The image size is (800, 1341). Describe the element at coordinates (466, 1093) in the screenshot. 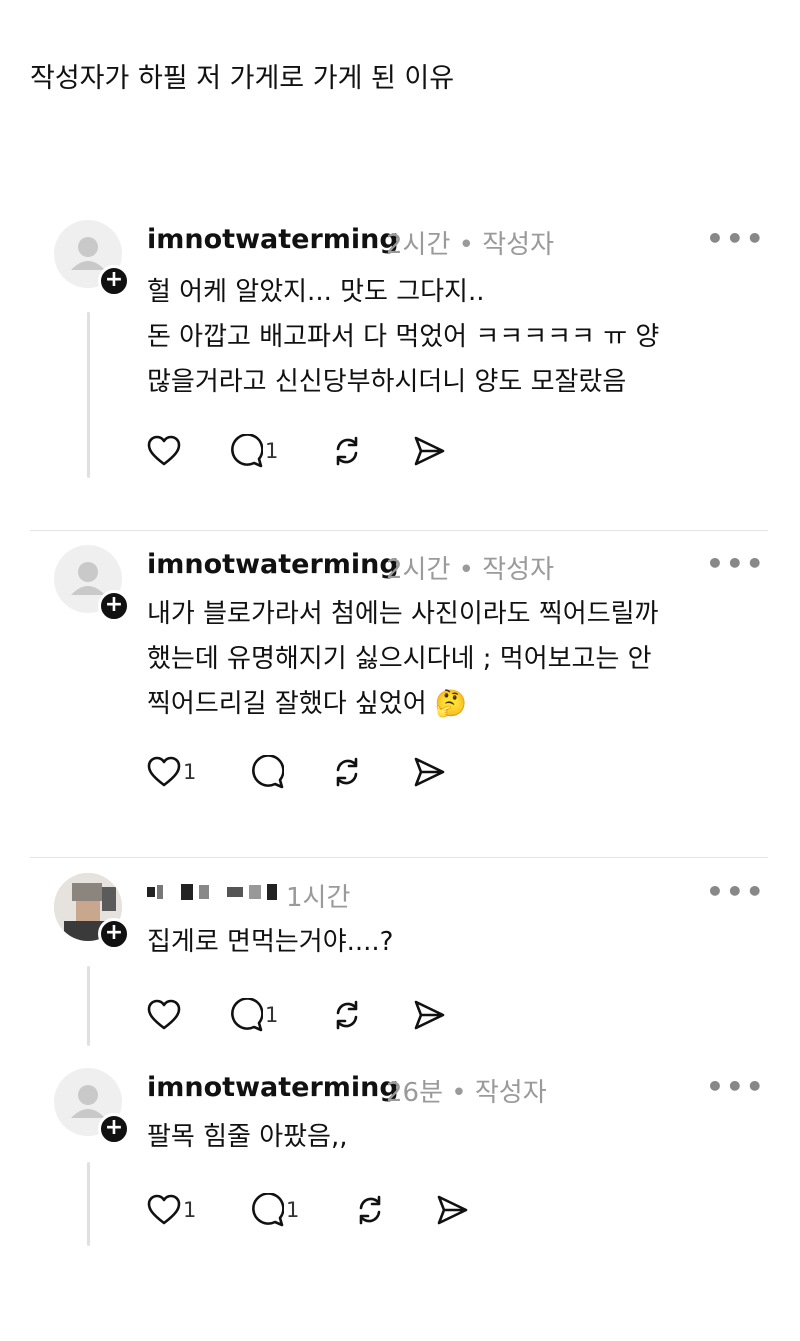

I see `comment-meta: 26분 • 작성자` at that location.